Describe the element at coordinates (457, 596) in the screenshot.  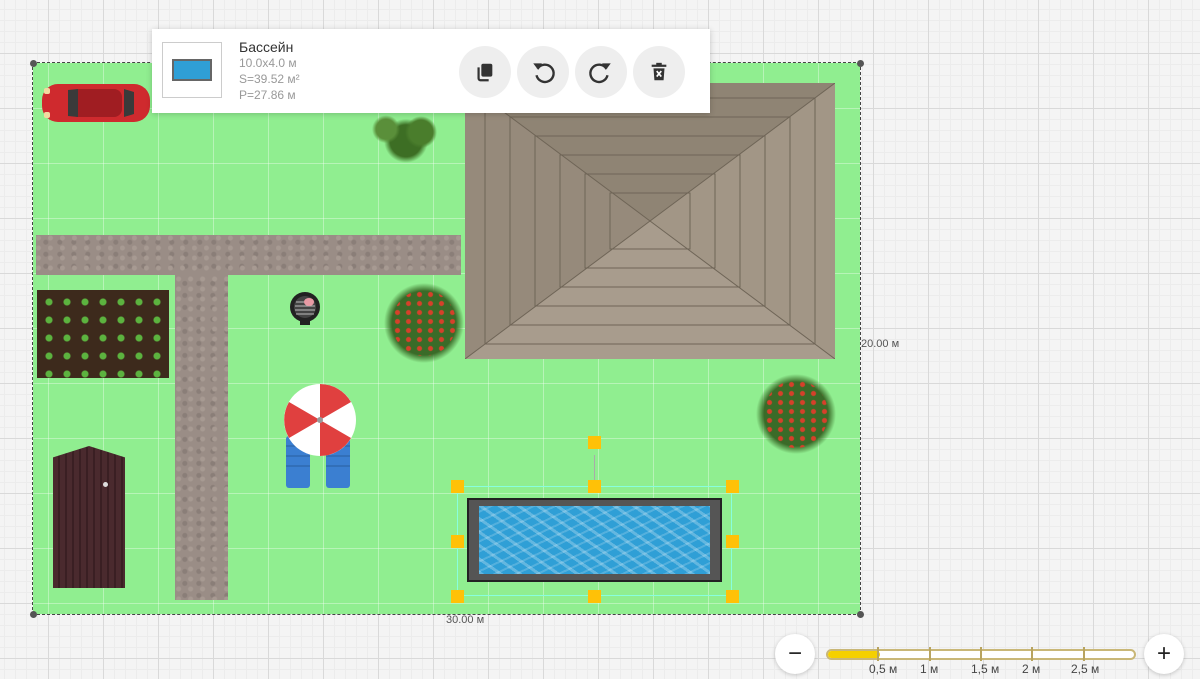
I see `resize-handle-bottom-left` at that location.